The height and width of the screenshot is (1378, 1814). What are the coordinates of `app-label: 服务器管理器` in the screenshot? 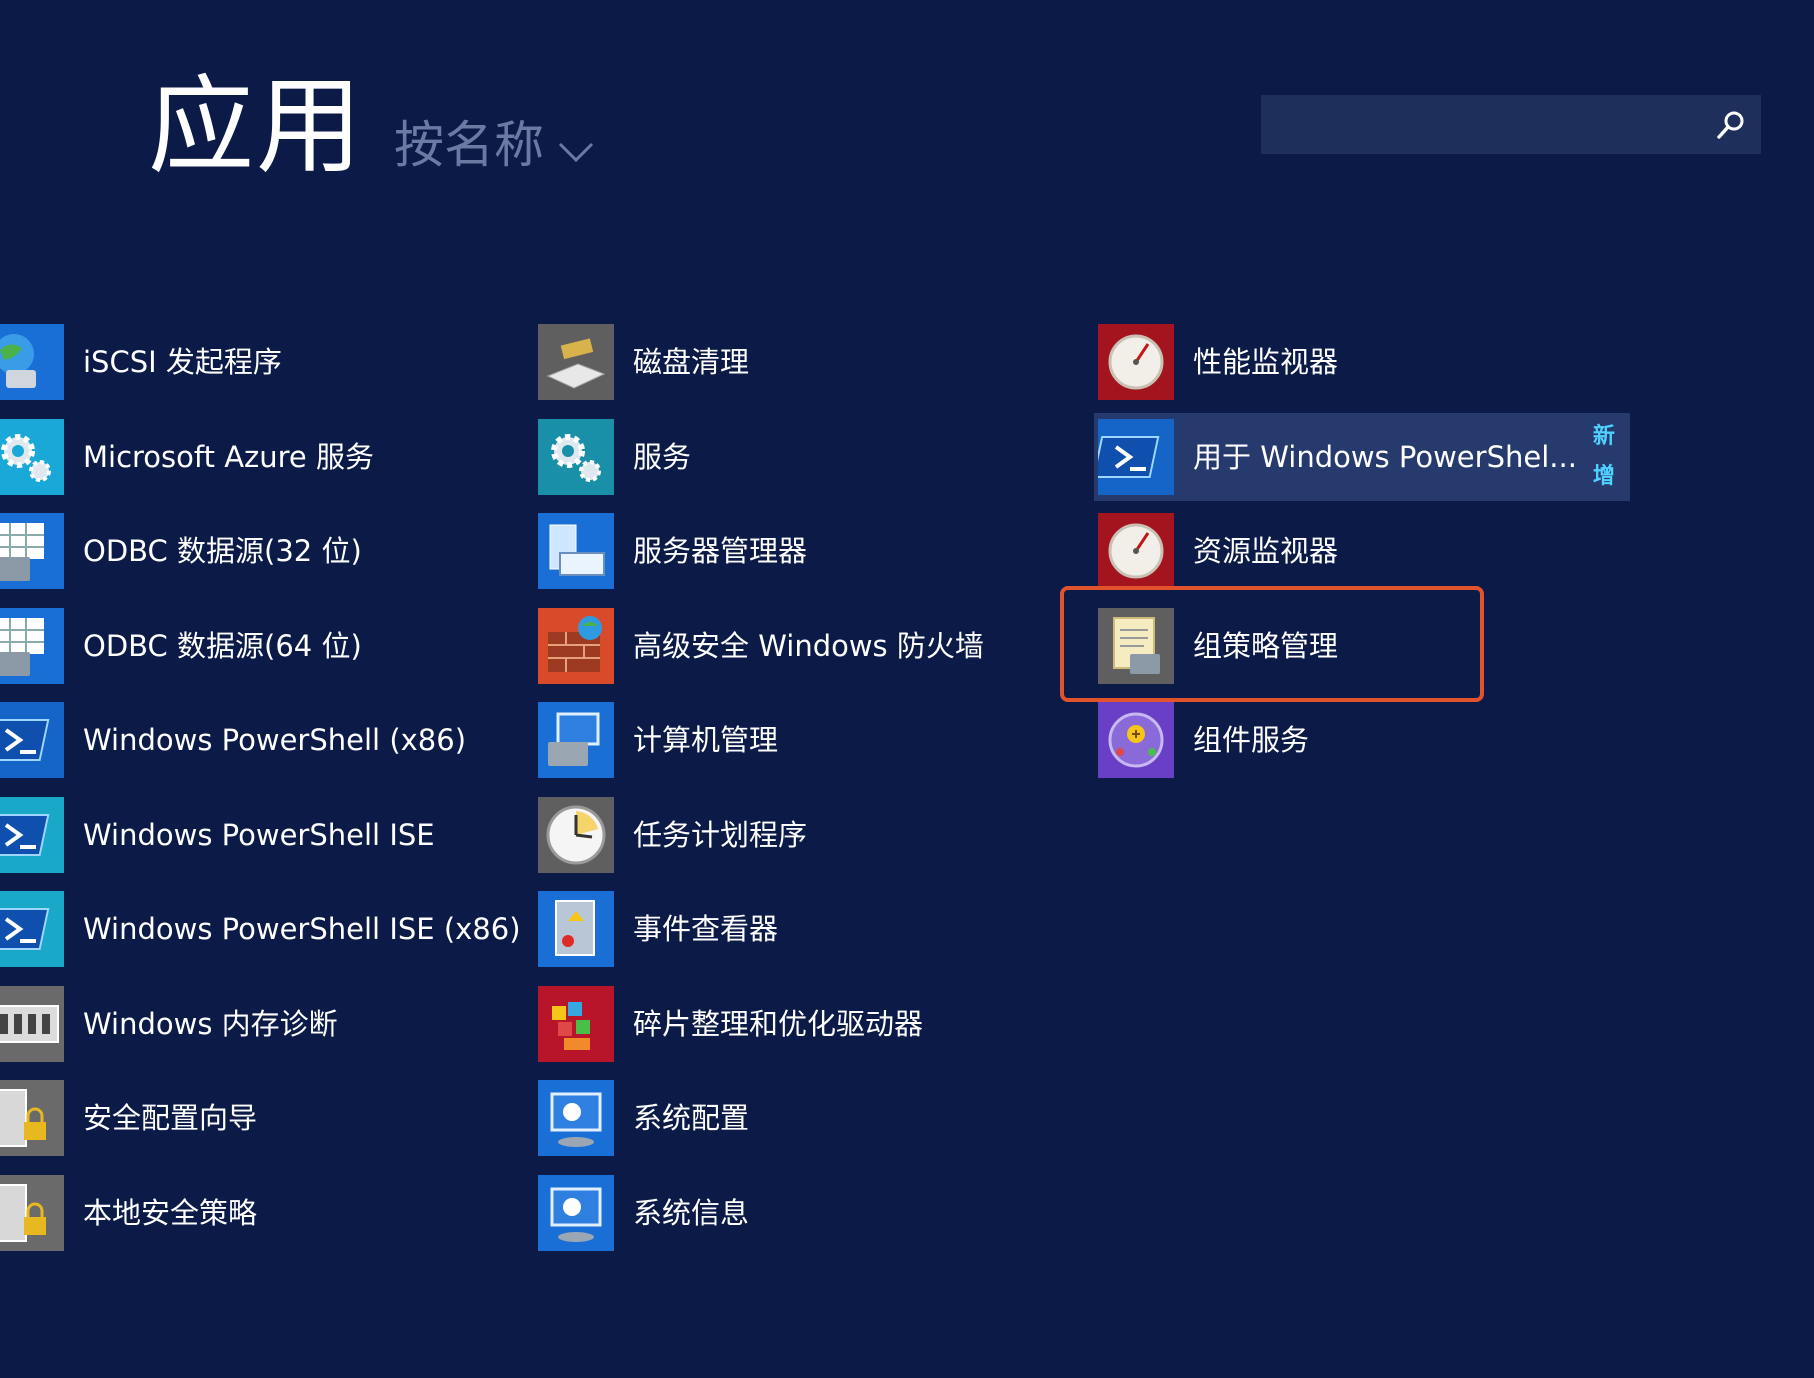 It's located at (720, 551).